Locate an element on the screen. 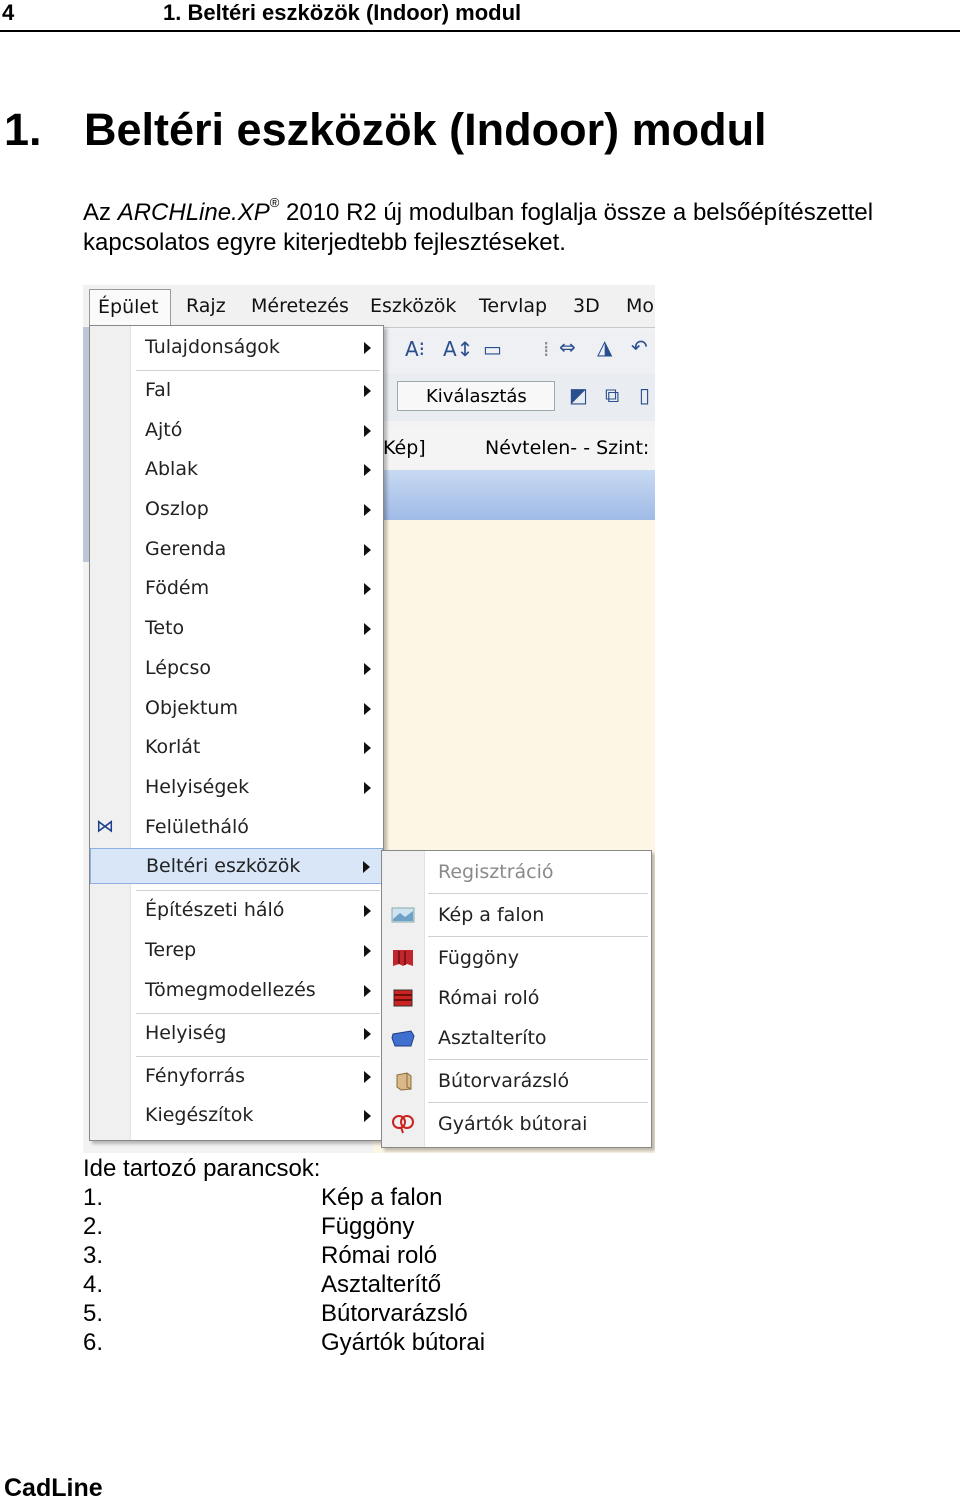  menu-item-fenyforras: Fényforrás is located at coordinates (236, 1077).